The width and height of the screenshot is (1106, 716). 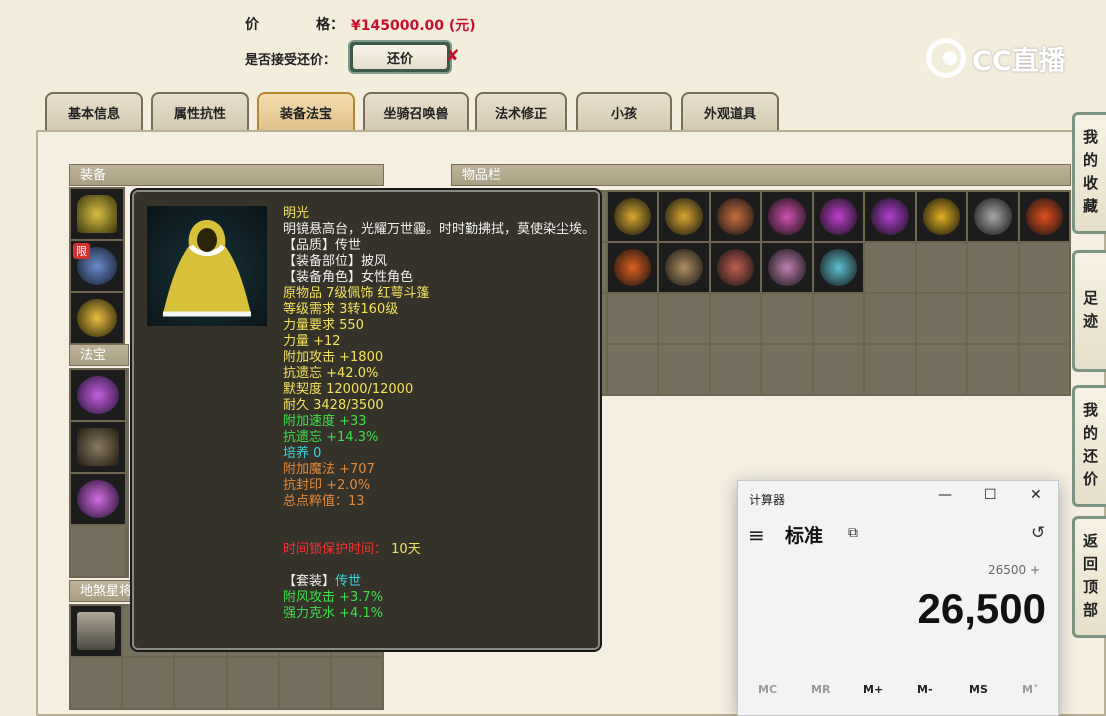 What do you see at coordinates (853, 533) in the screenshot?
I see `keep-on-top-icon: ⧉` at bounding box center [853, 533].